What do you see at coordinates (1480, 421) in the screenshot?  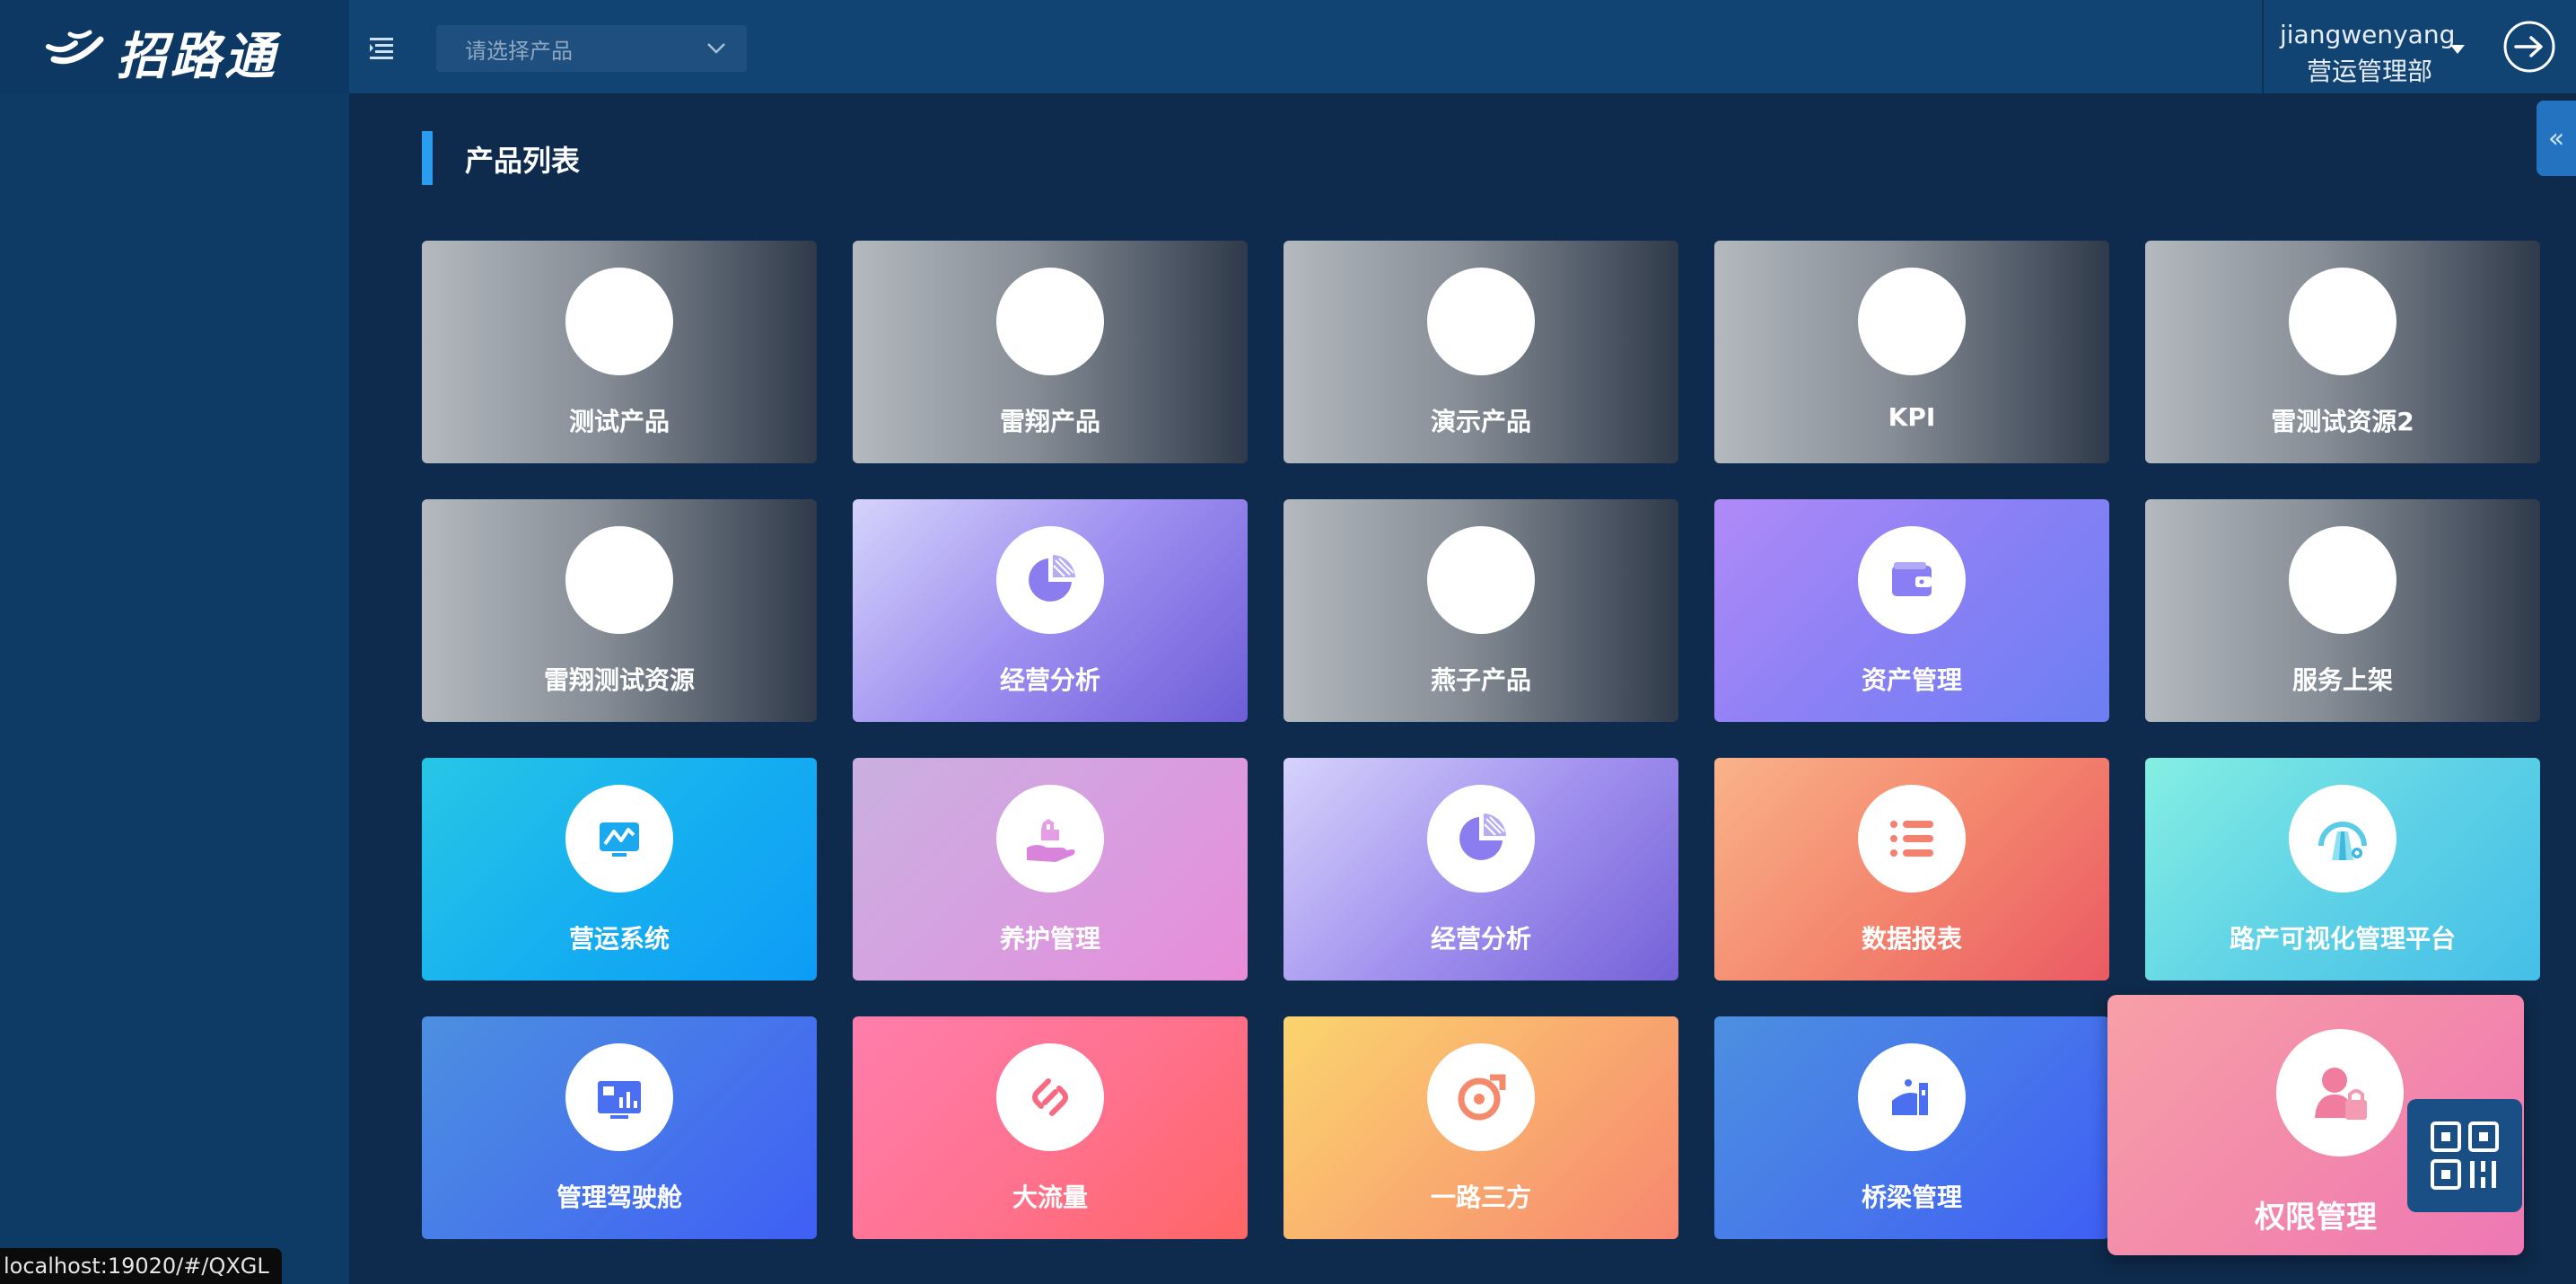 I see `product-card-label: 演示产品` at bounding box center [1480, 421].